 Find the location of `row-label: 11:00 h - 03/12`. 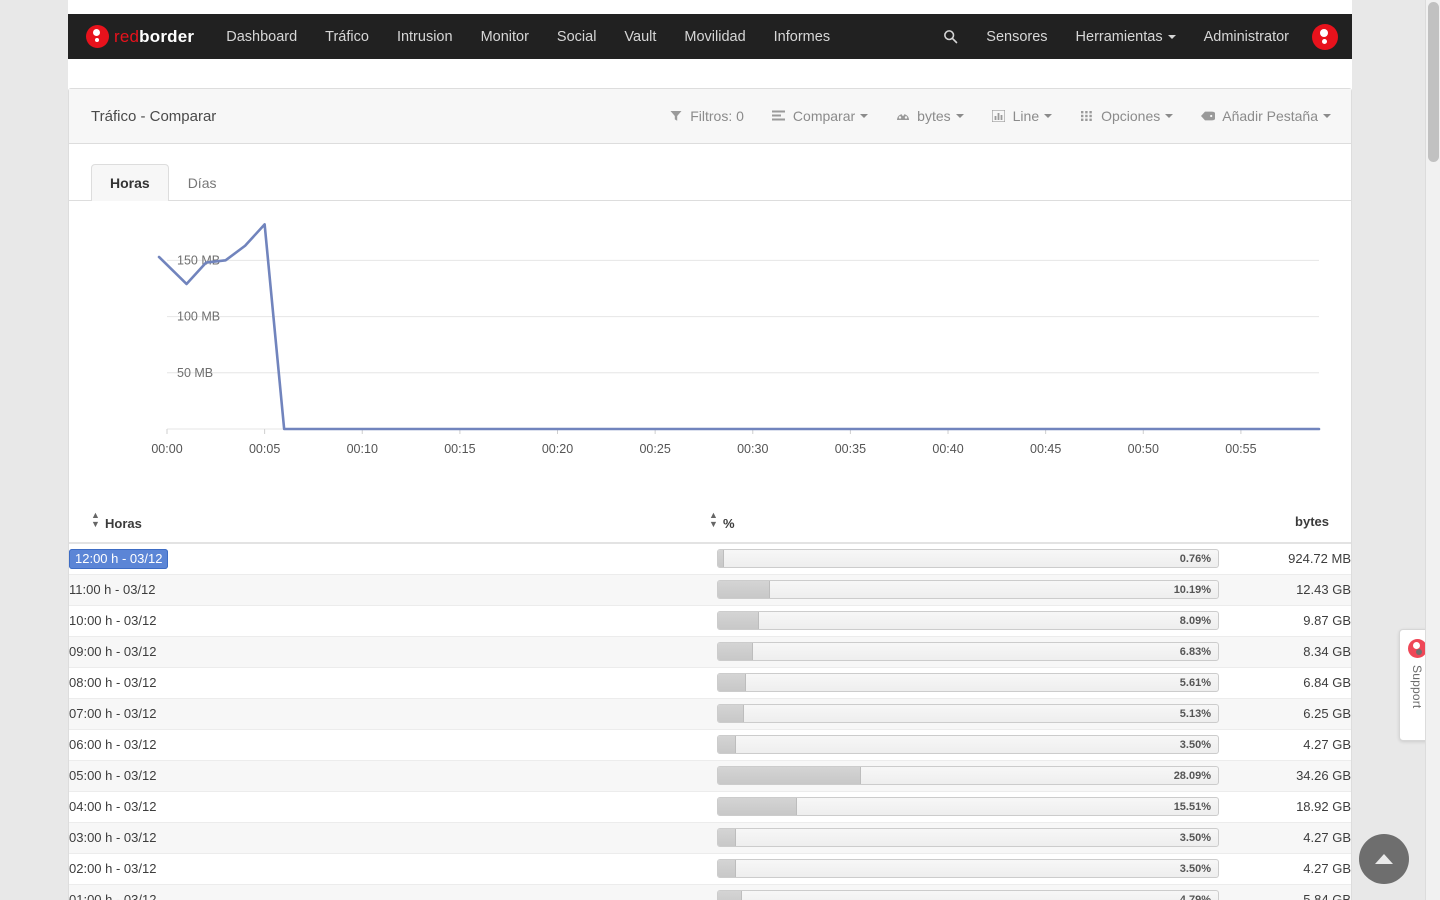

row-label: 11:00 h - 03/12 is located at coordinates (112, 589).